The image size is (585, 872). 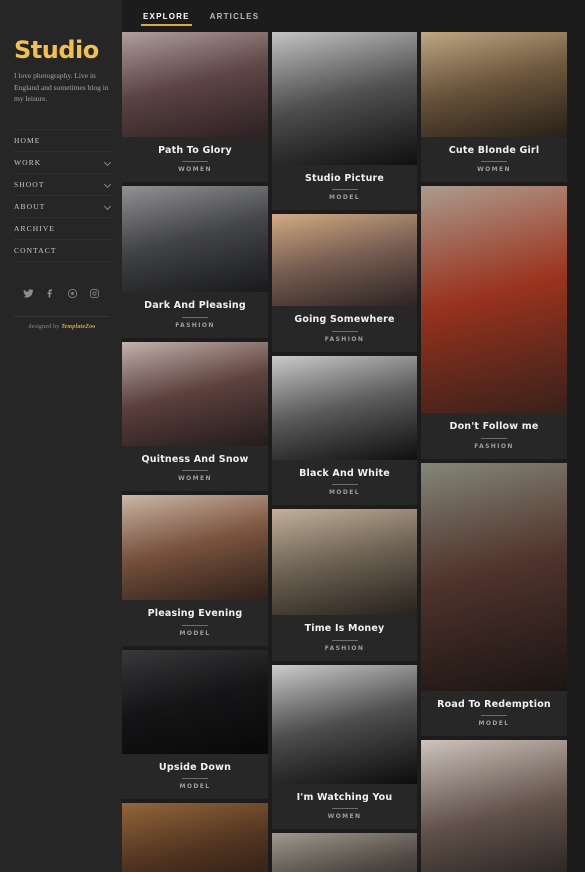 What do you see at coordinates (78, 327) in the screenshot?
I see `design-credit-brand: TemplateZoo` at bounding box center [78, 327].